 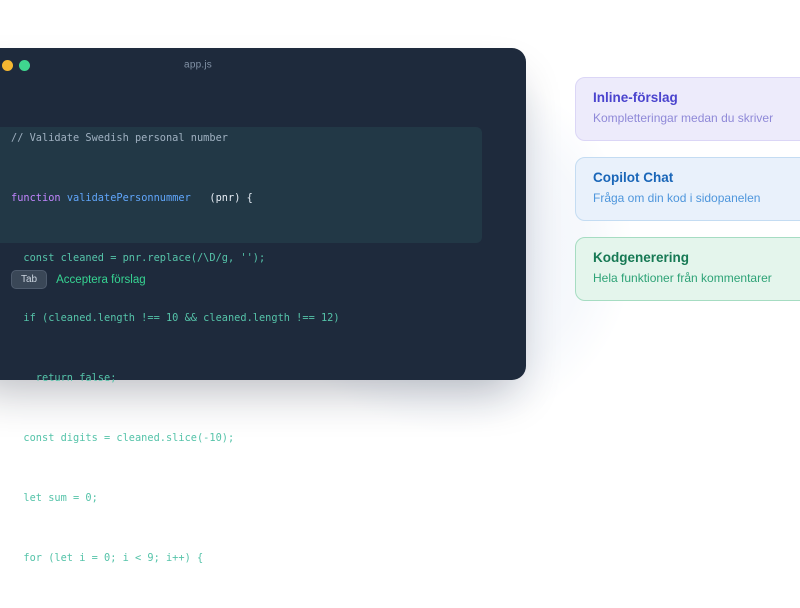 What do you see at coordinates (262, 498) in the screenshot?
I see `ghost-suggestion-line: let sum = 0;` at bounding box center [262, 498].